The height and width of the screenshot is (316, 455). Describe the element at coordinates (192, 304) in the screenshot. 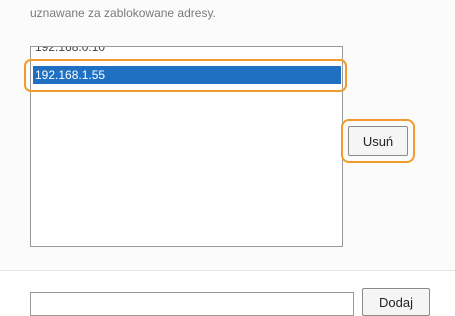

I see `address-input` at that location.